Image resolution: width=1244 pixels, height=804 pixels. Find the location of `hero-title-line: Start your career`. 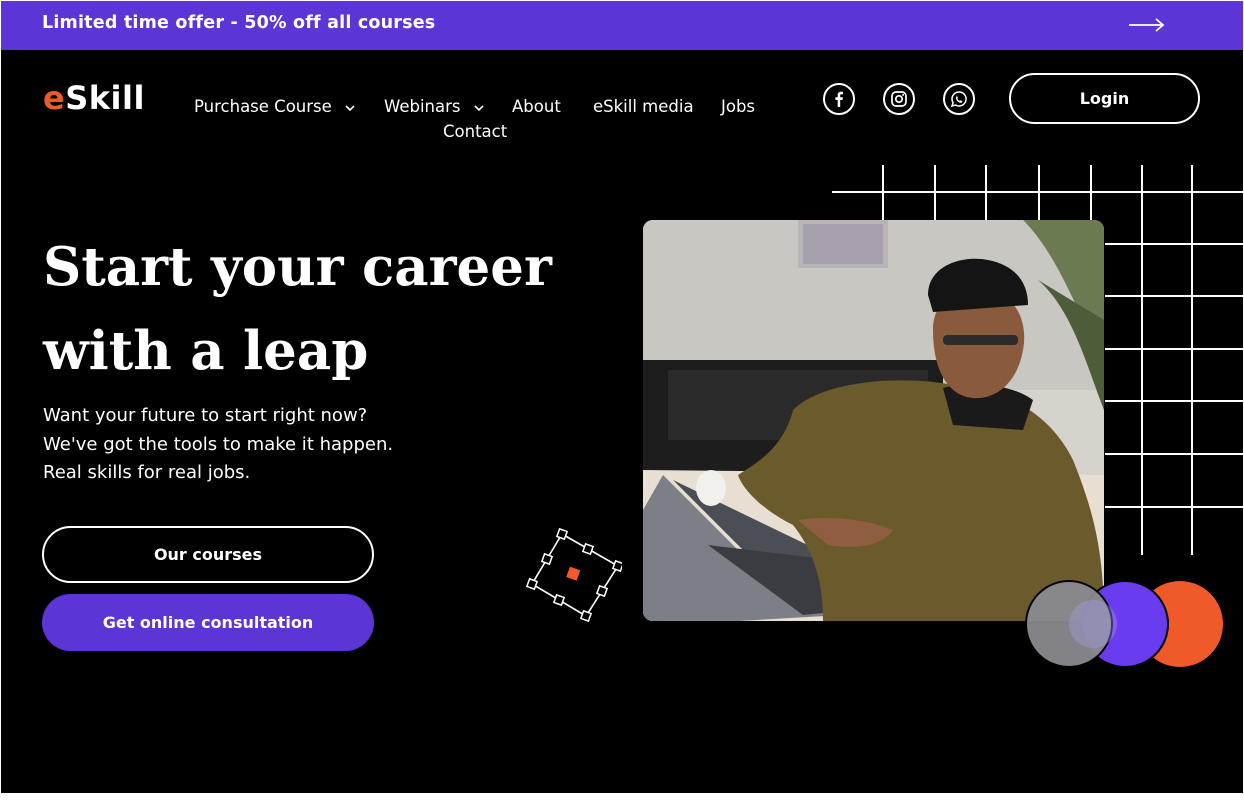

hero-title-line: Start your career is located at coordinates (297, 267).